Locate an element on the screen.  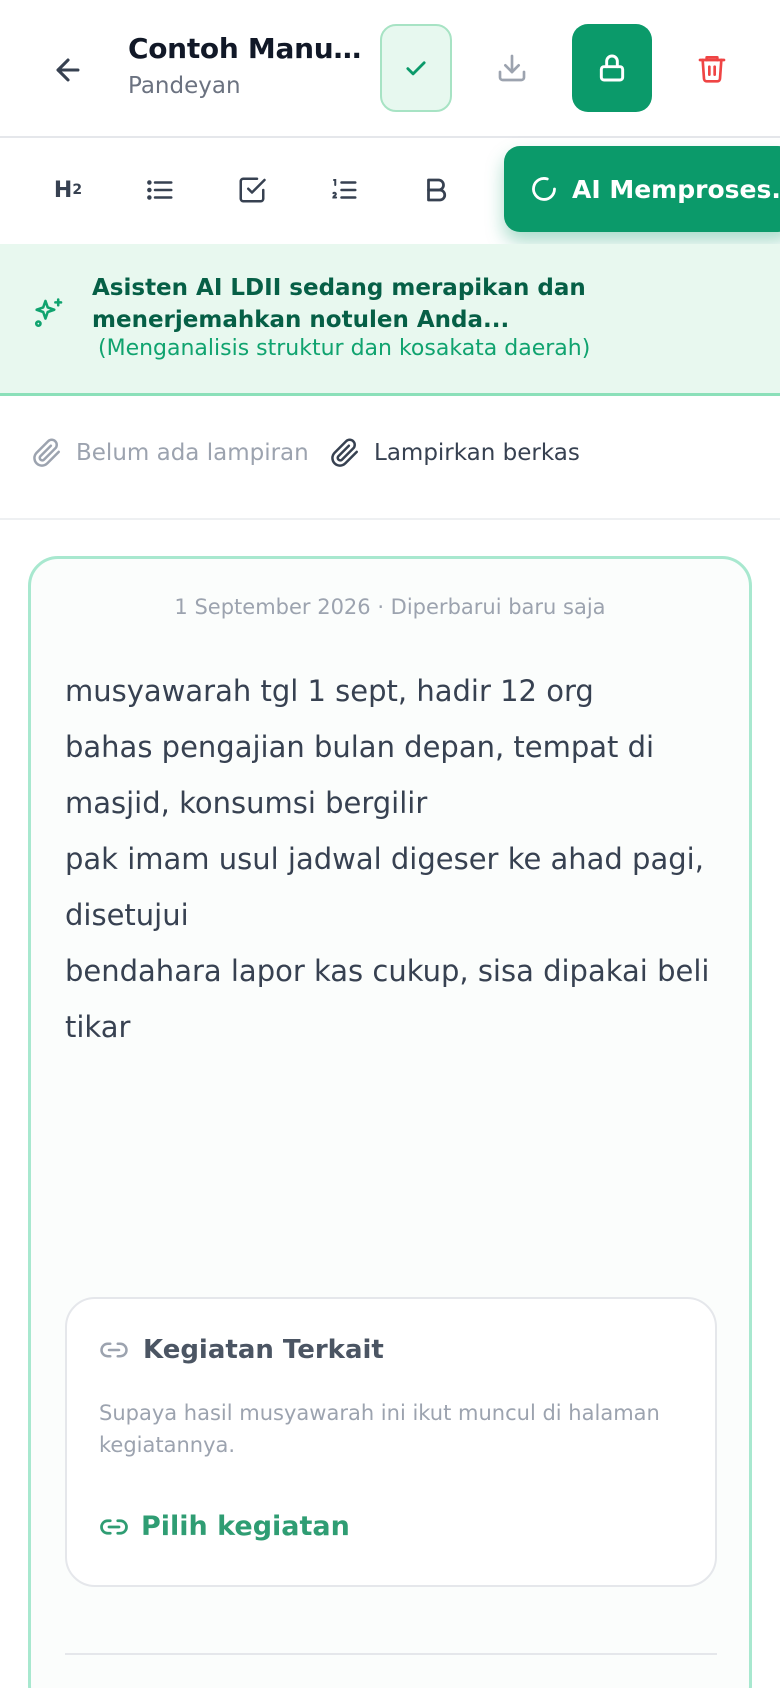
app-header: Contoh Manual ... Pandeyan is located at coordinates (390, 69).